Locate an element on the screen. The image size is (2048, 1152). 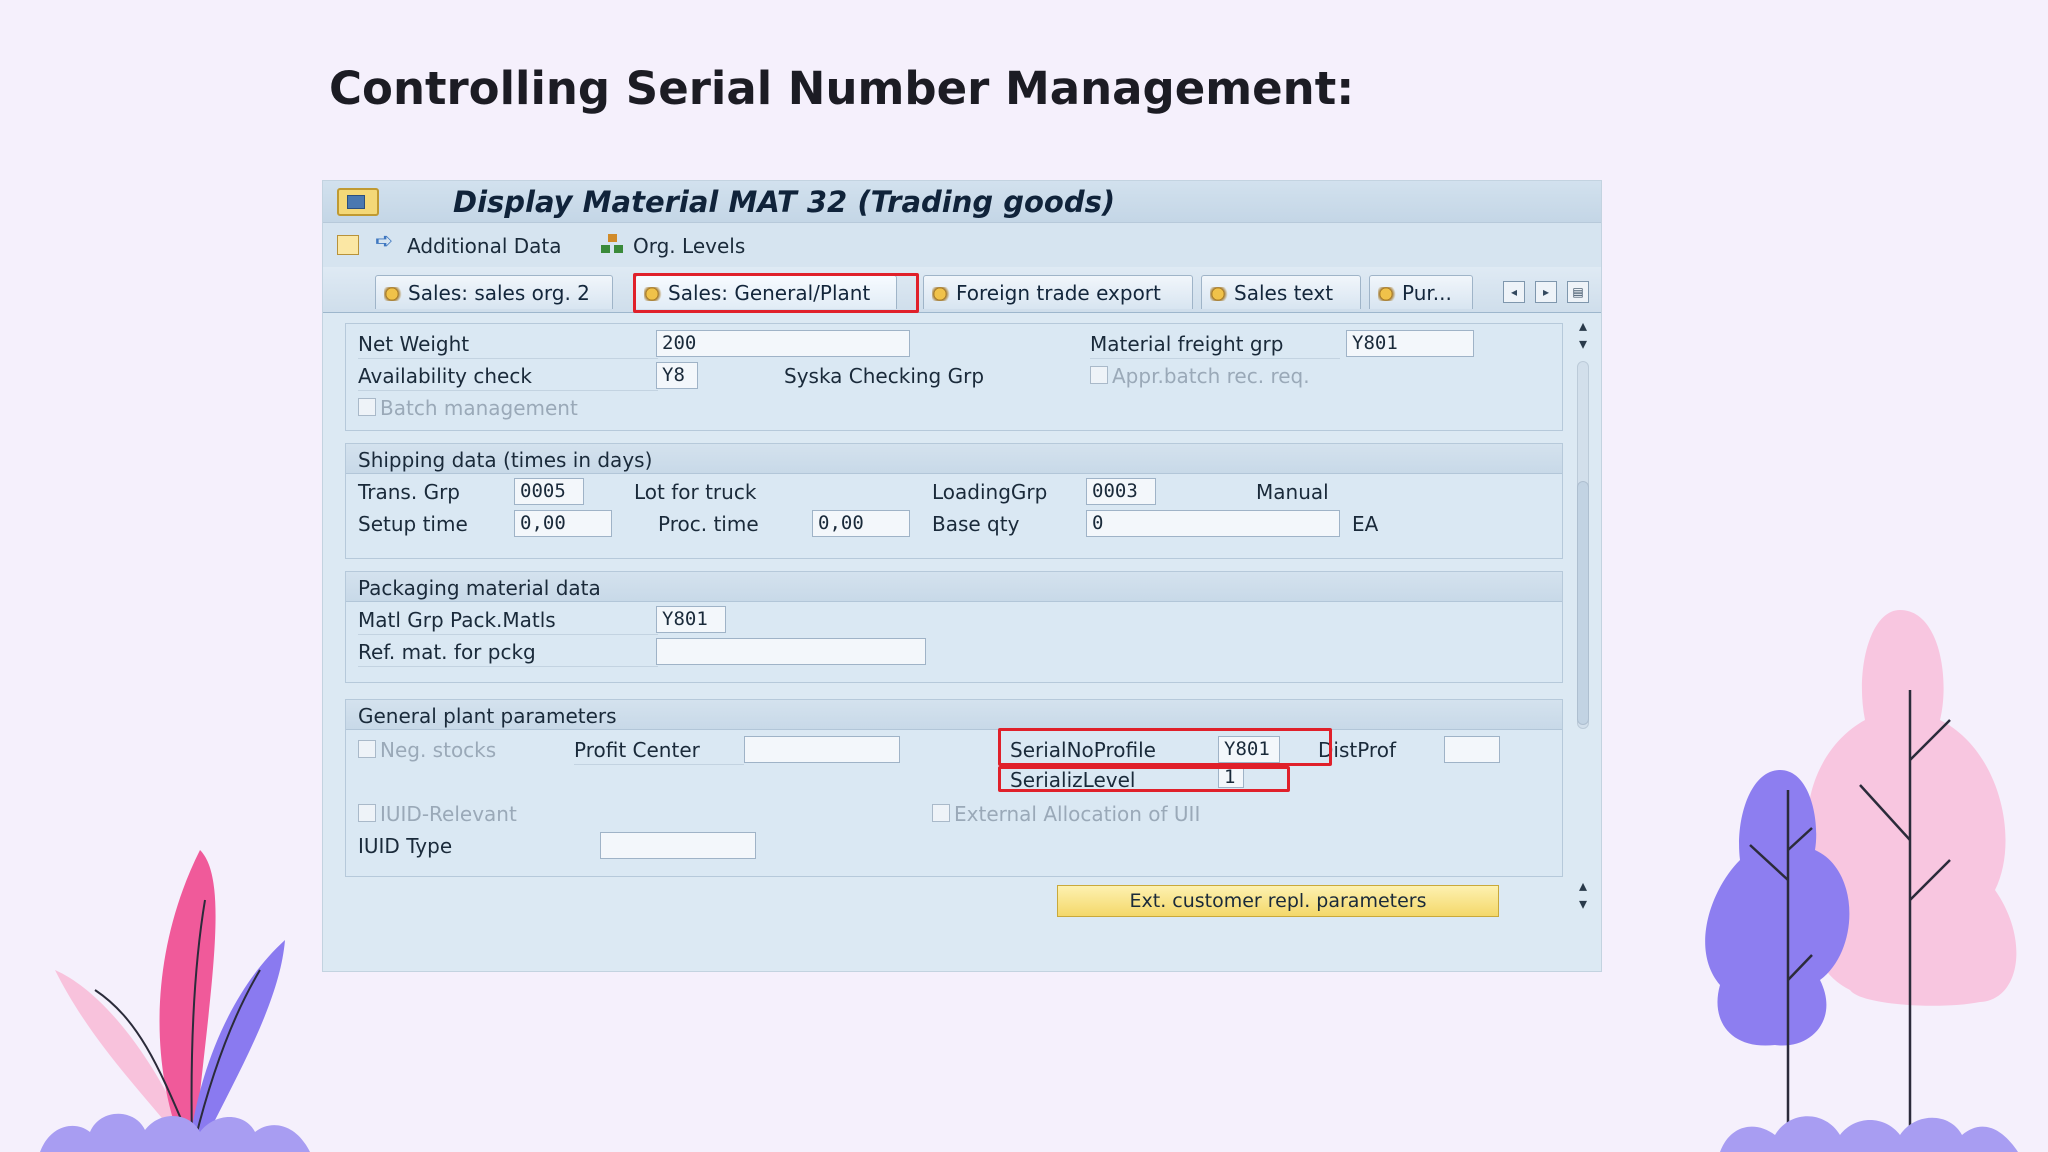
tab-label: Foreign trade export is located at coordinates (1058, 293).